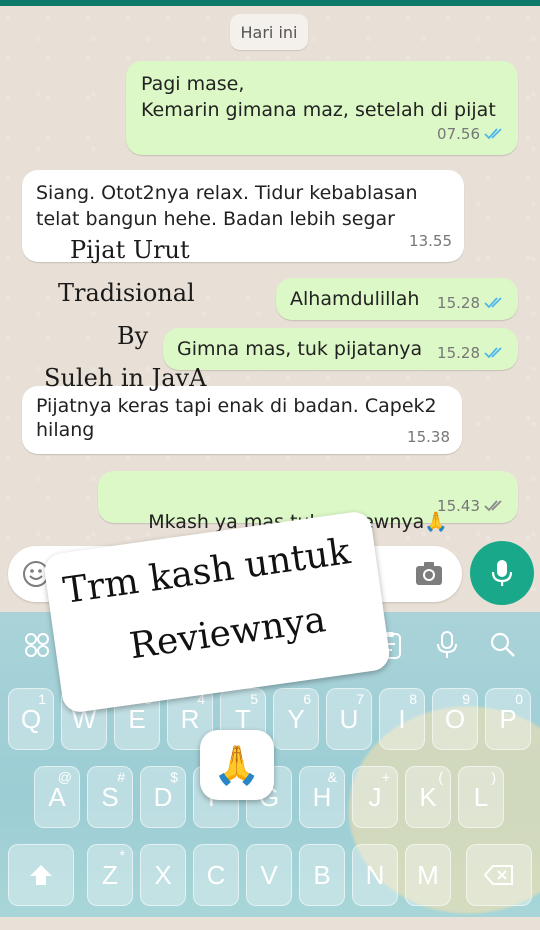  I want to click on backspace-key, so click(499, 875).